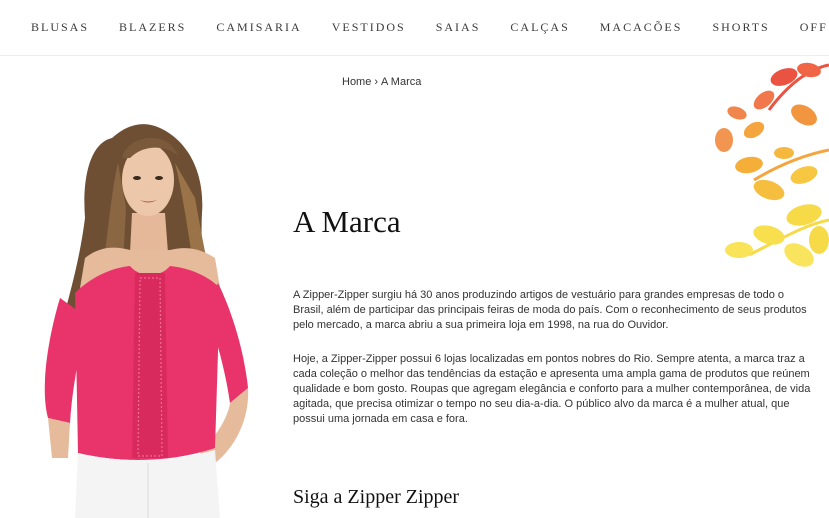  Describe the element at coordinates (401, 82) in the screenshot. I see `breadcrumb-current: A Marca` at that location.